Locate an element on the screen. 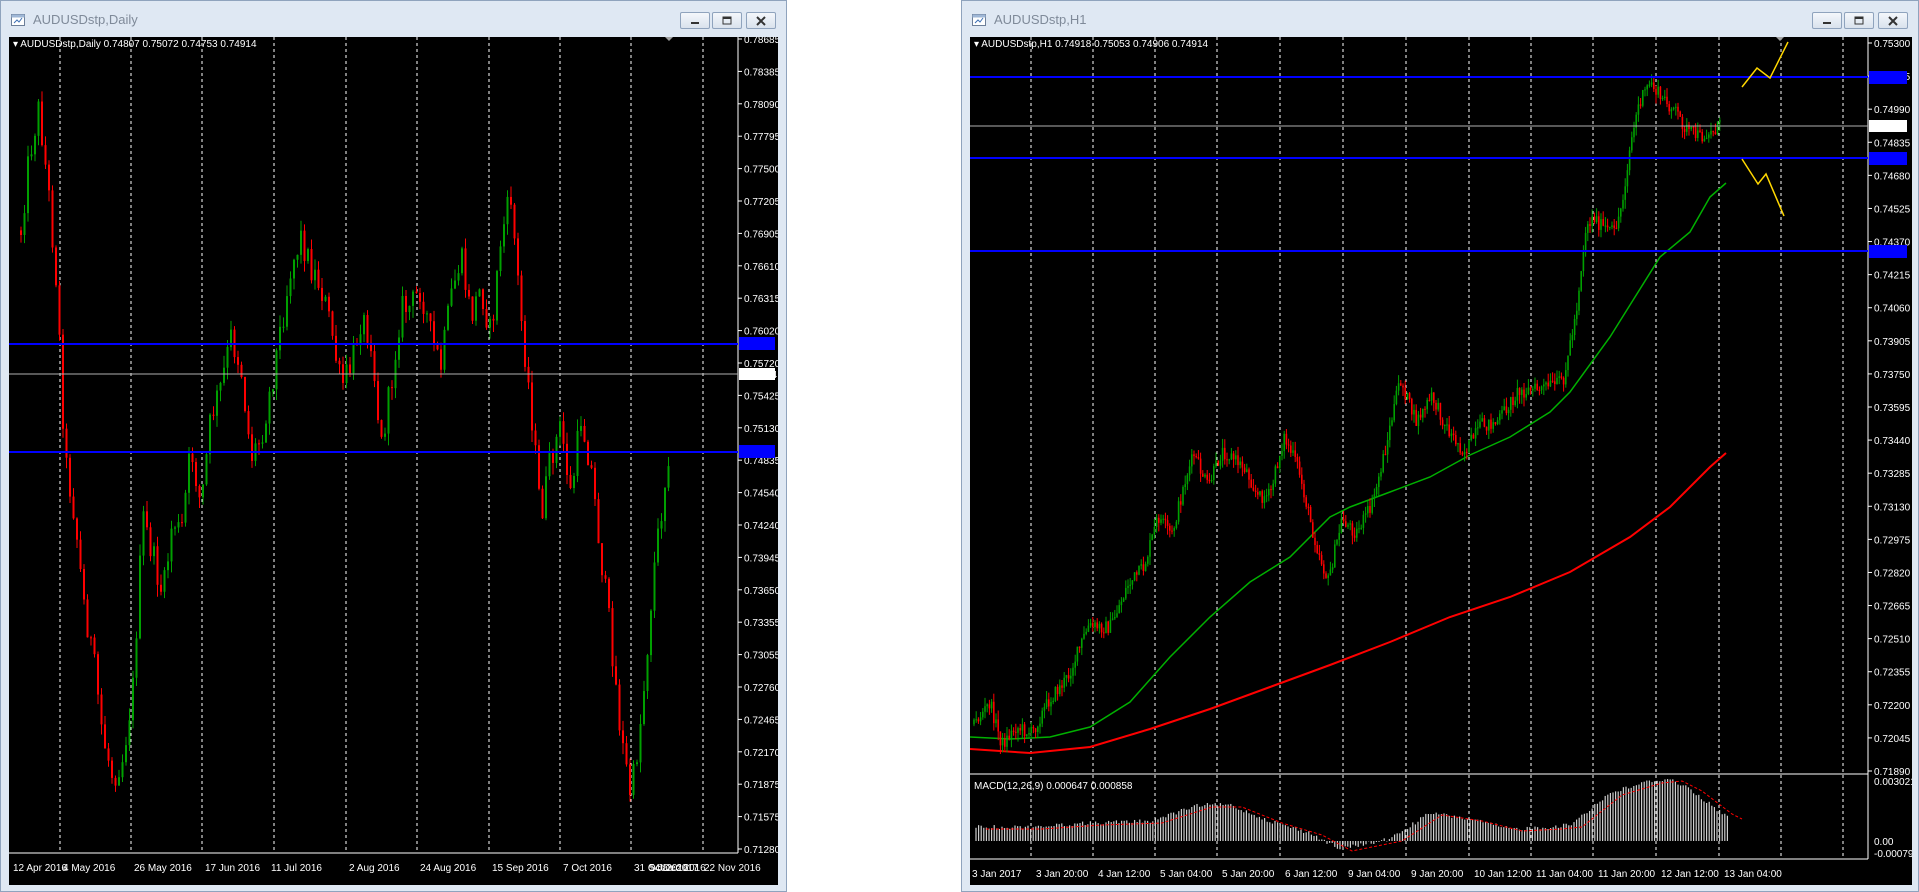 The height and width of the screenshot is (892, 1919). price-axis-label: 0.73650 is located at coordinates (761, 591).